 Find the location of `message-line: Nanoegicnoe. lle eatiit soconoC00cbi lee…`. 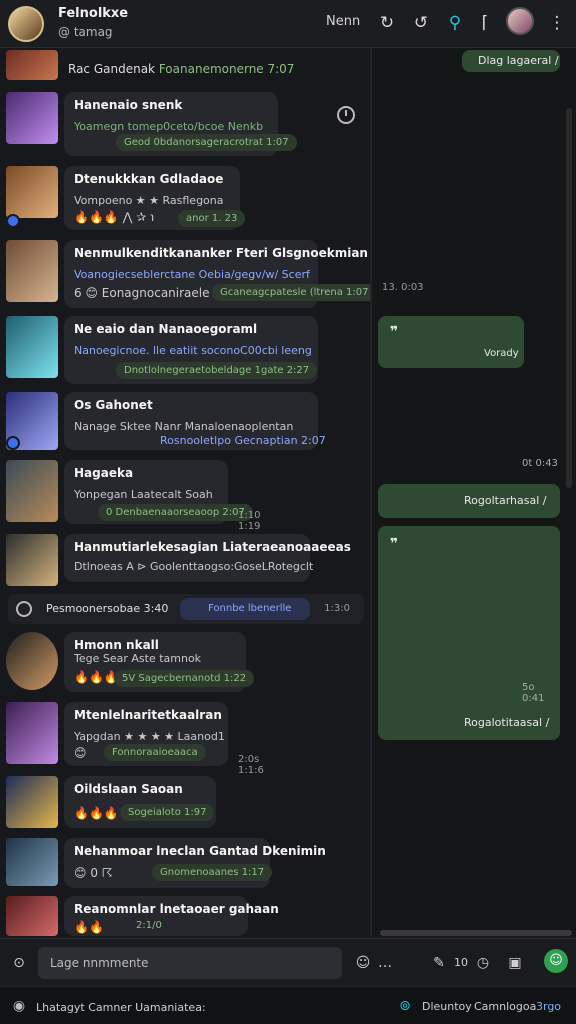

message-line: Nanoegicnoe. lle eatiit soconoC00cbi lee… is located at coordinates (193, 350).